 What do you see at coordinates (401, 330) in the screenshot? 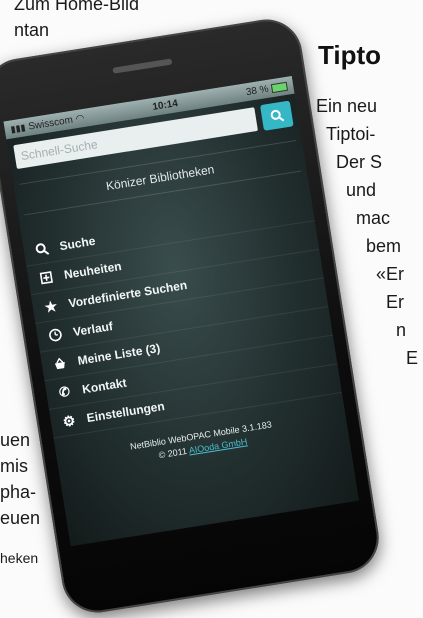
I see `article-line: n` at bounding box center [401, 330].